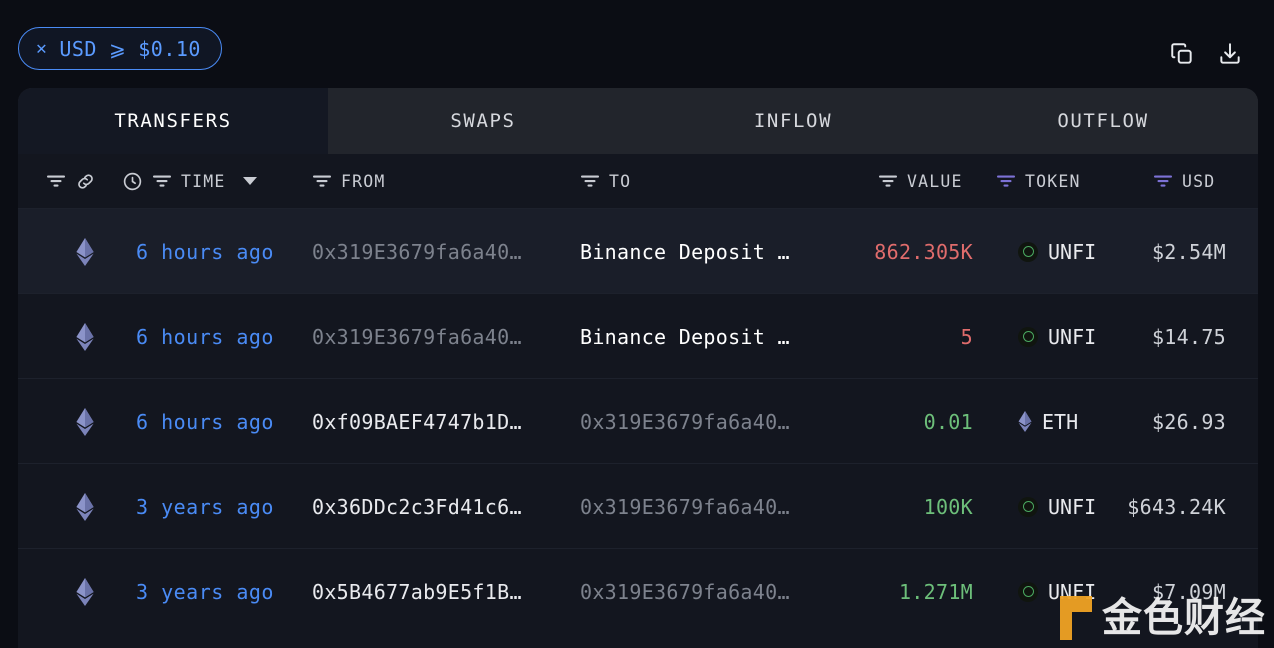  Describe the element at coordinates (1116, 506) in the screenshot. I see `usd-cell: $643.24K` at that location.